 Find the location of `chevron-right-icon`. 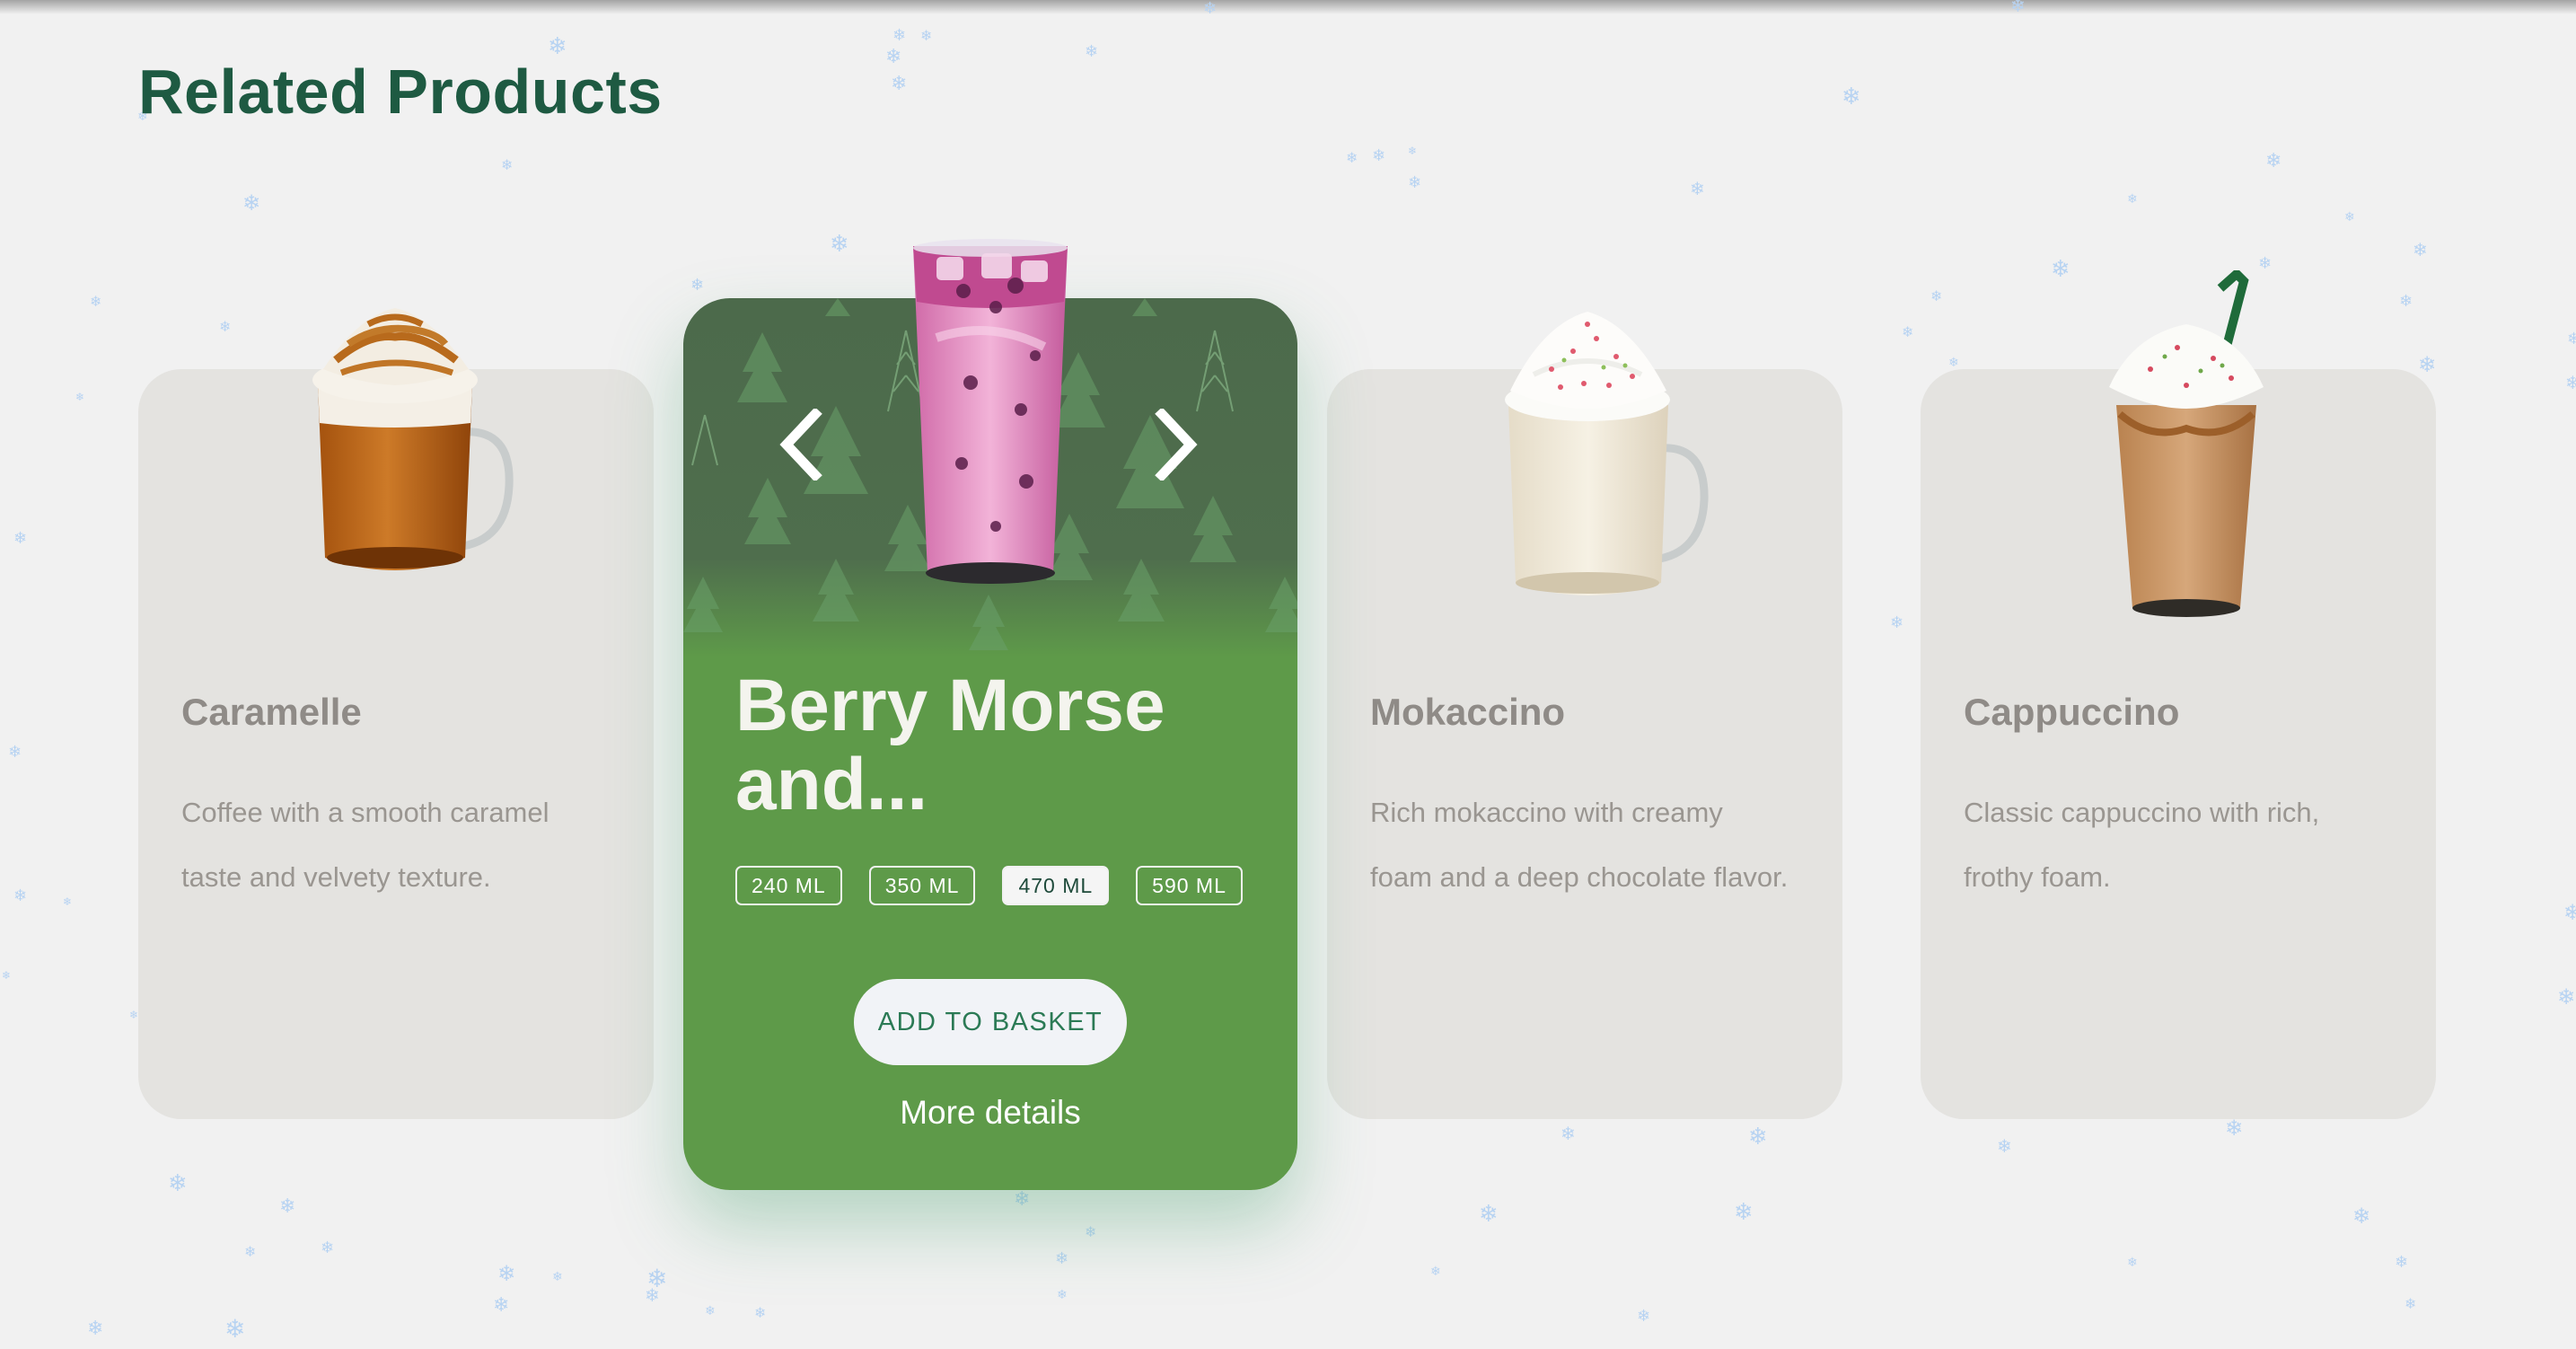

chevron-right-icon is located at coordinates (1176, 445).